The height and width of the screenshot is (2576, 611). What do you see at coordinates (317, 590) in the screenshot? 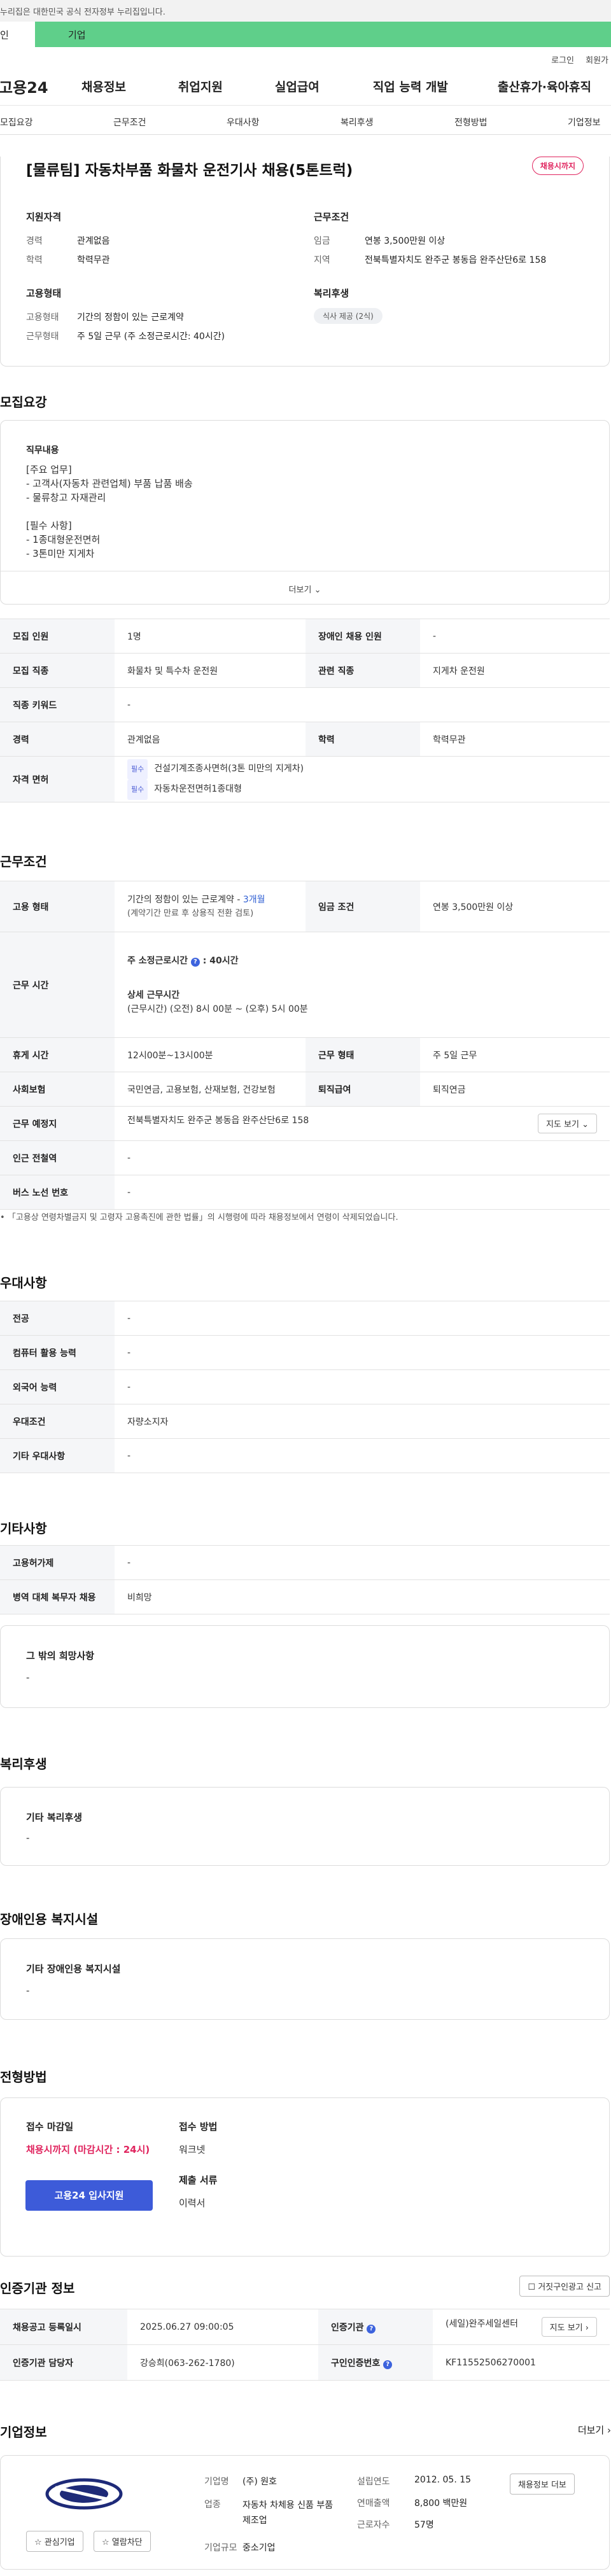
I see `chevron-down-icon: ⌄` at bounding box center [317, 590].